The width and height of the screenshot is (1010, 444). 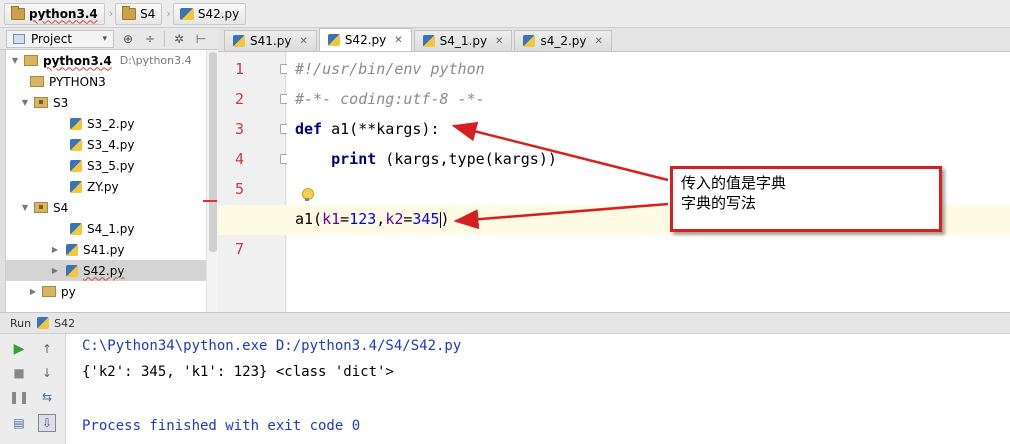 What do you see at coordinates (112, 291) in the screenshot?
I see `tree-item-py: ▶ py` at bounding box center [112, 291].